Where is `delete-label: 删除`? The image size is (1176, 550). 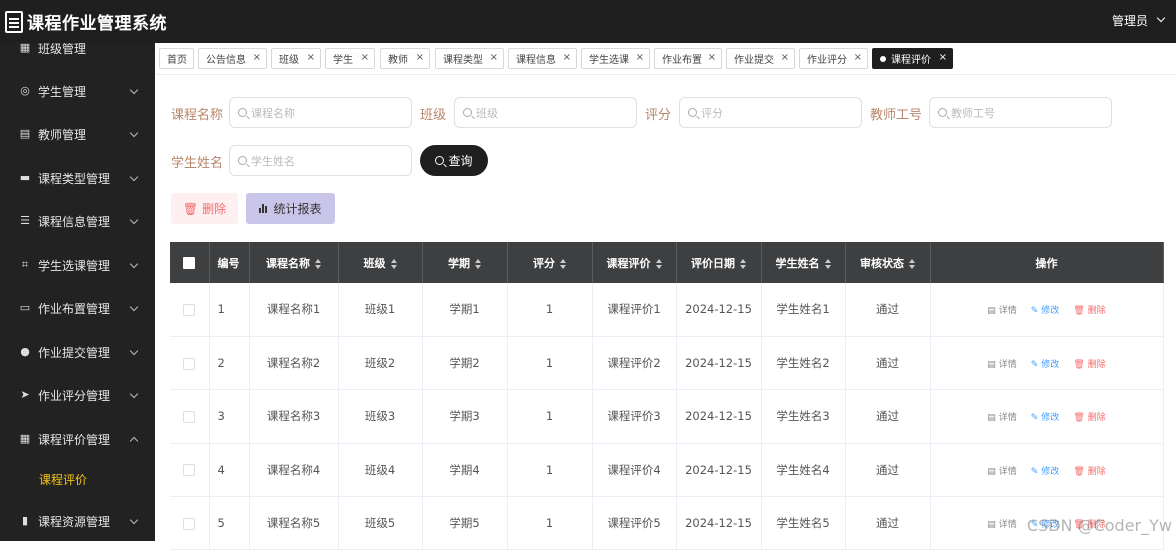
delete-label: 删除 is located at coordinates (1097, 311).